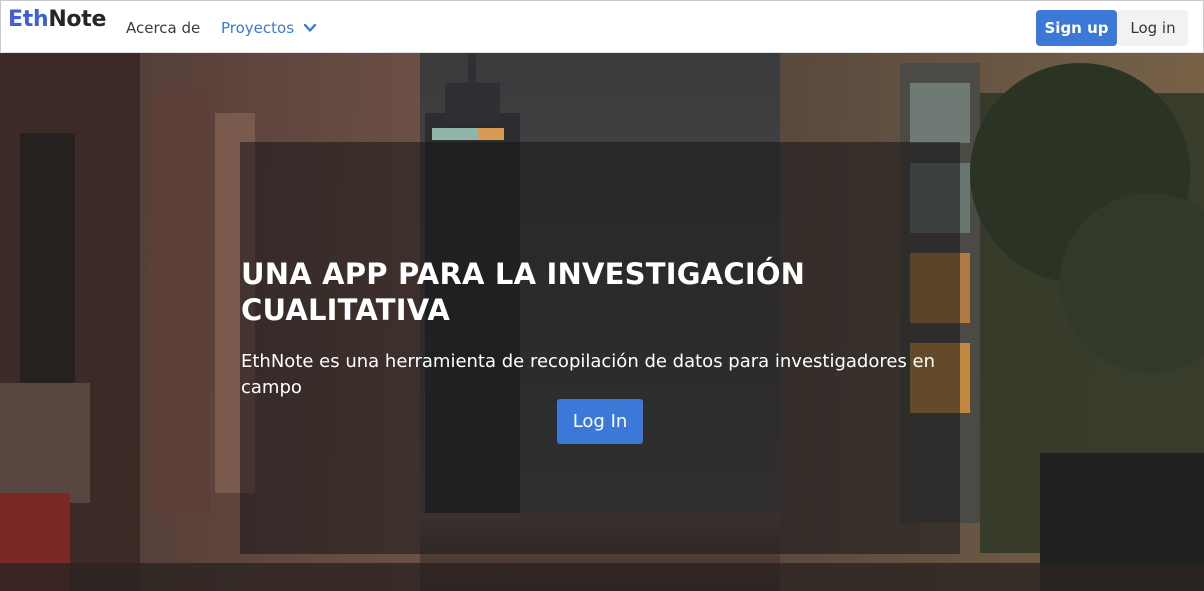 Image resolution: width=1204 pixels, height=591 pixels. Describe the element at coordinates (1153, 28) in the screenshot. I see `login-button: Log in` at that location.